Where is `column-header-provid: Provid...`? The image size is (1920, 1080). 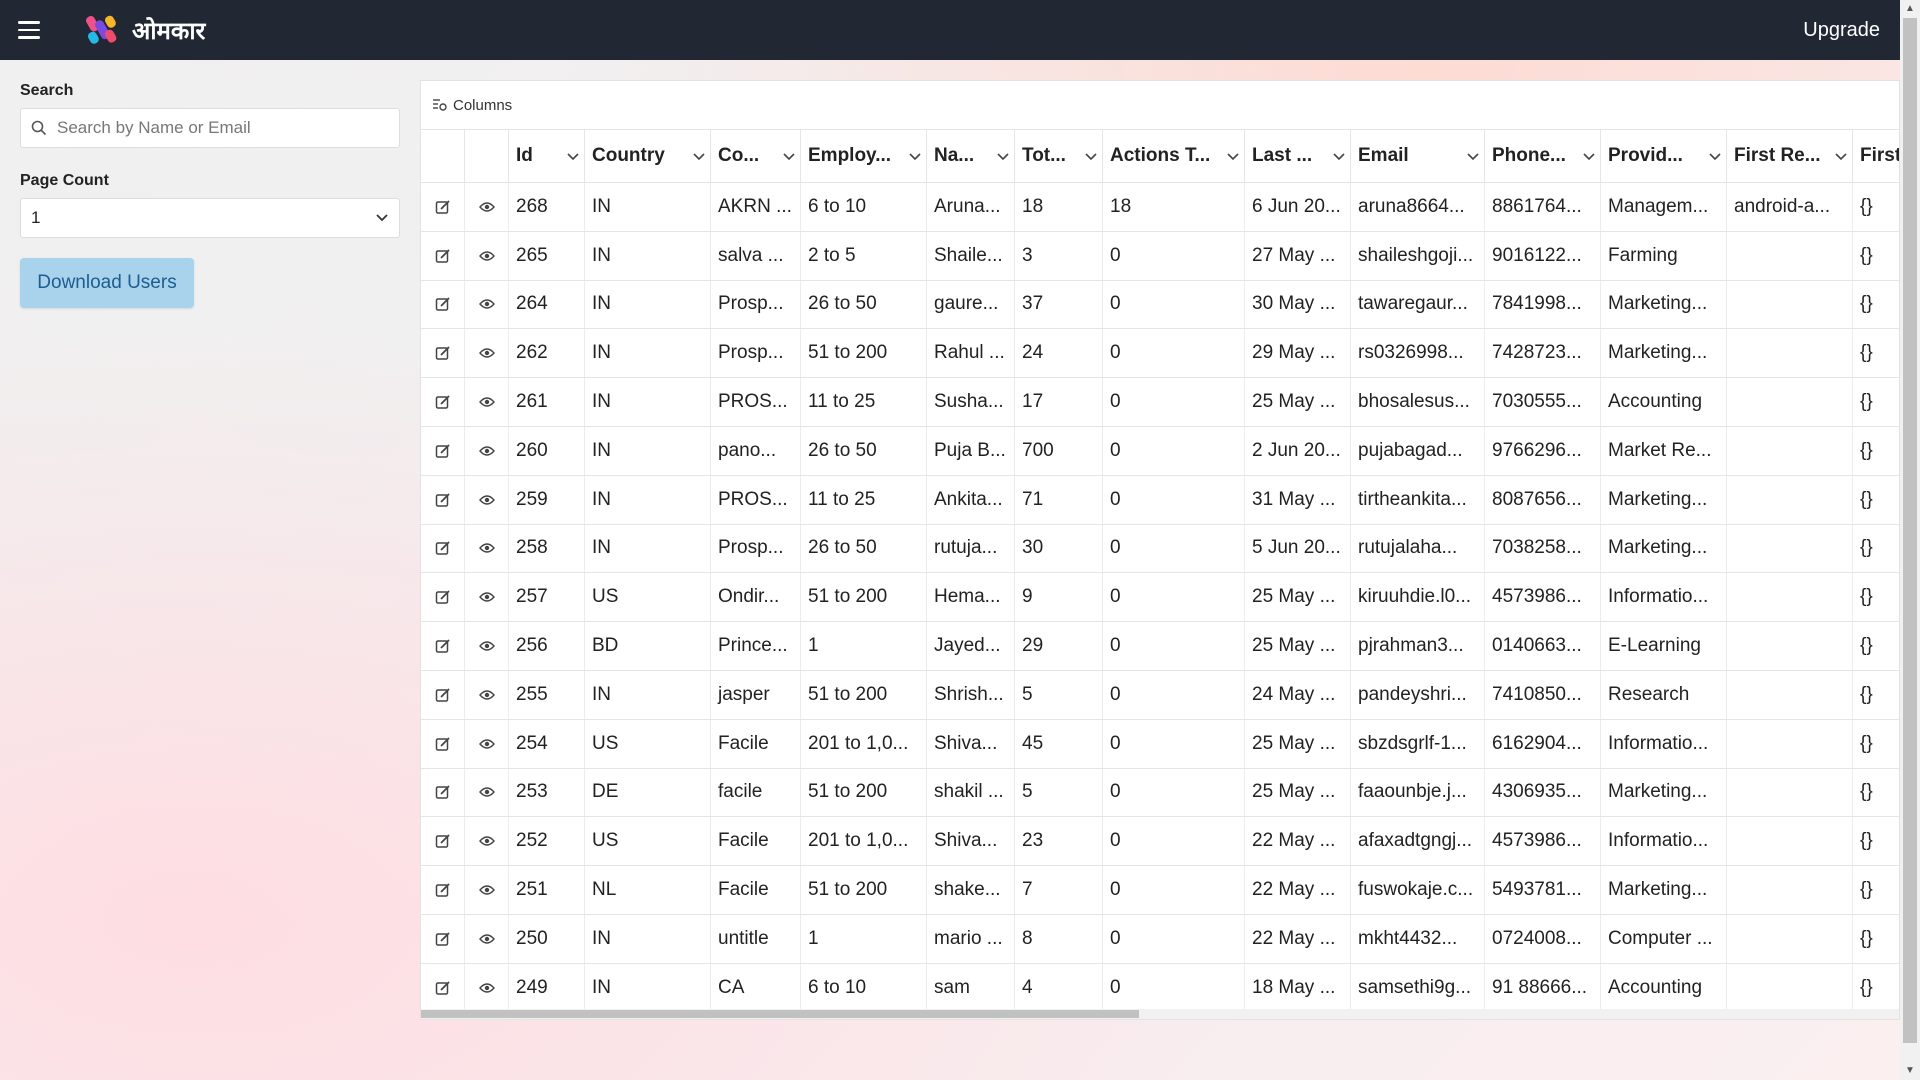 column-header-provid: Provid... is located at coordinates (1664, 156).